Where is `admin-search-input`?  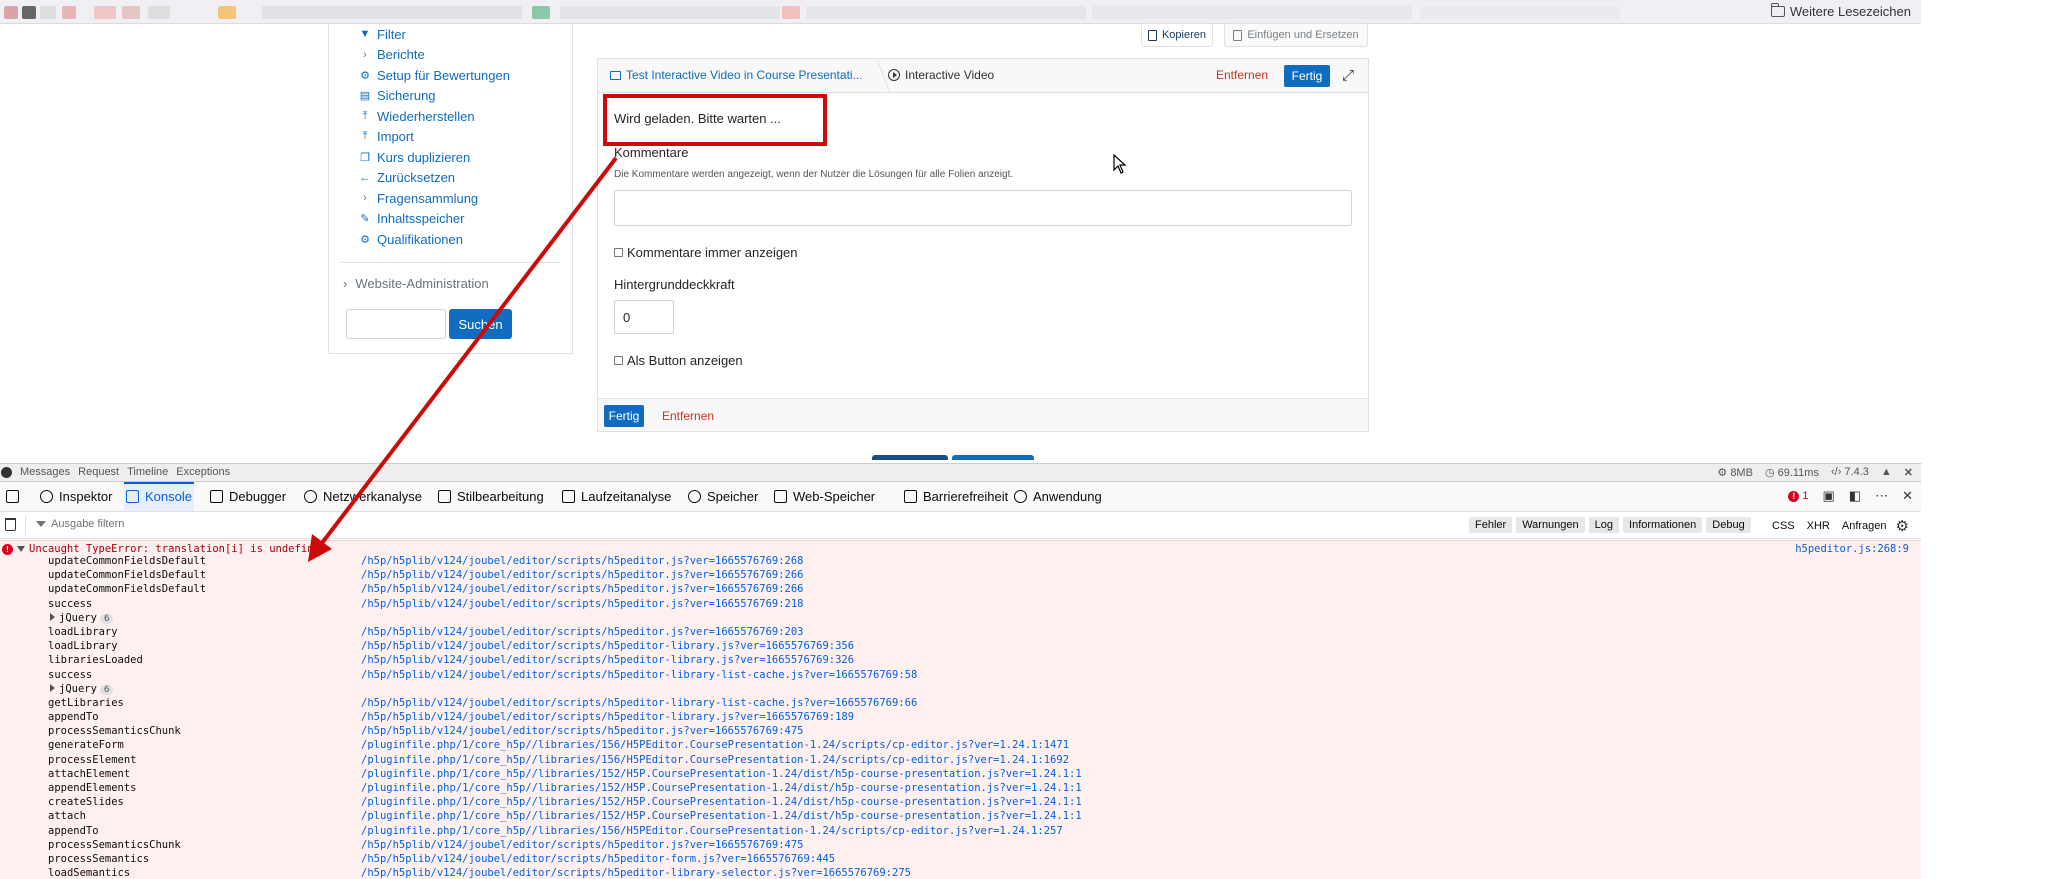
admin-search-input is located at coordinates (396, 324).